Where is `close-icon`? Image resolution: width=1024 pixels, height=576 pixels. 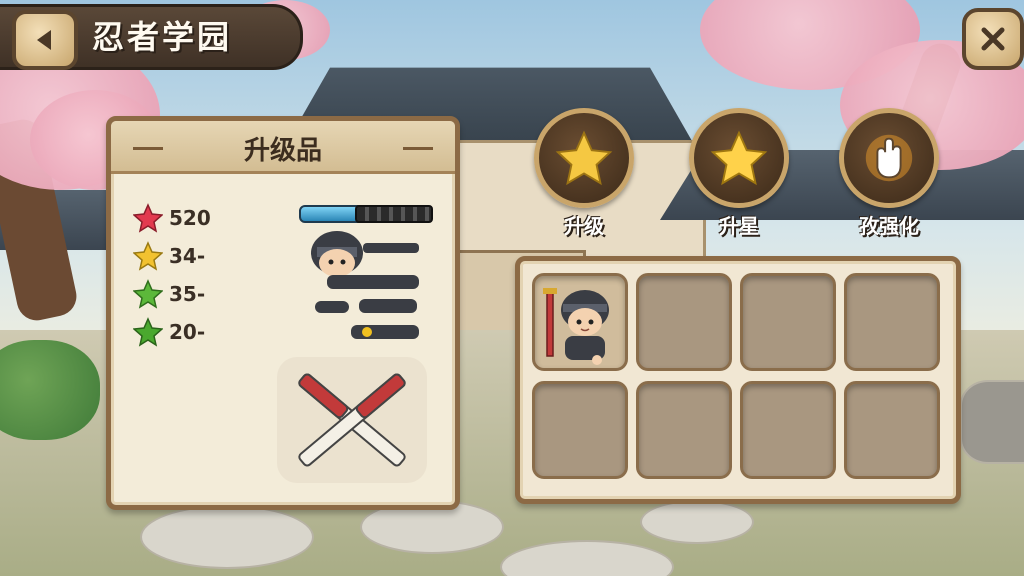
close-icon is located at coordinates (993, 39).